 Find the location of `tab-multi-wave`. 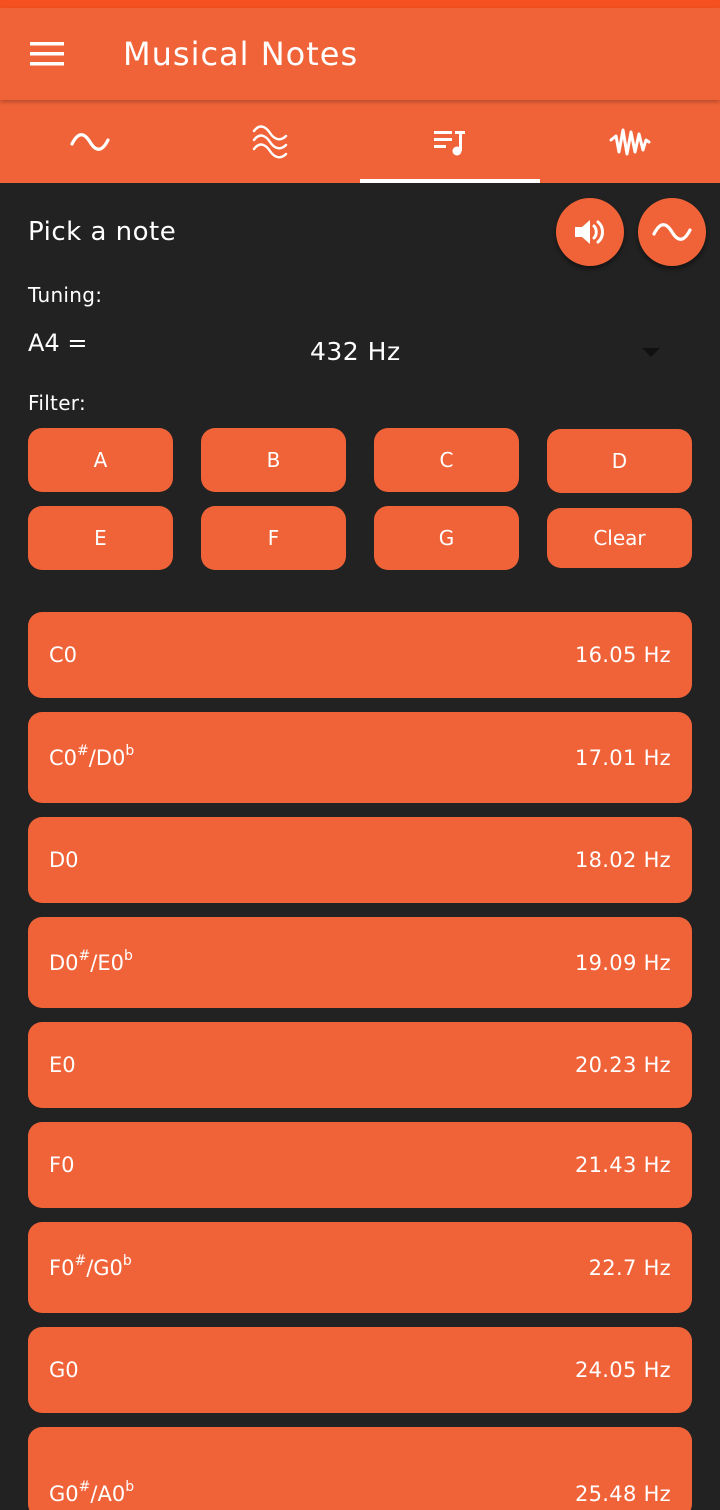

tab-multi-wave is located at coordinates (270, 141).